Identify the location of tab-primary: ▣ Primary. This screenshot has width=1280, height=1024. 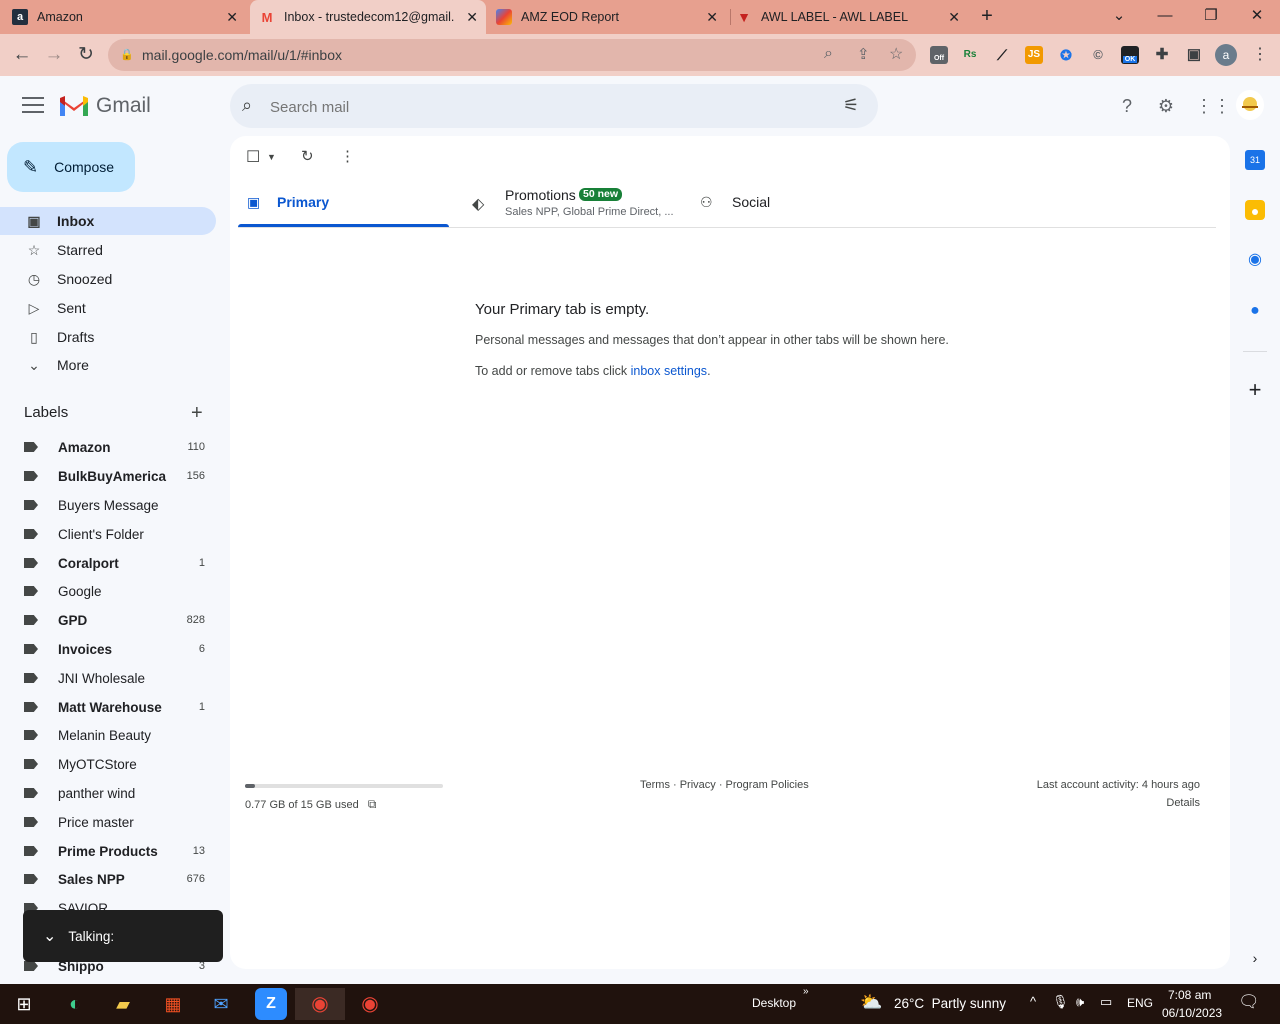
(343, 206).